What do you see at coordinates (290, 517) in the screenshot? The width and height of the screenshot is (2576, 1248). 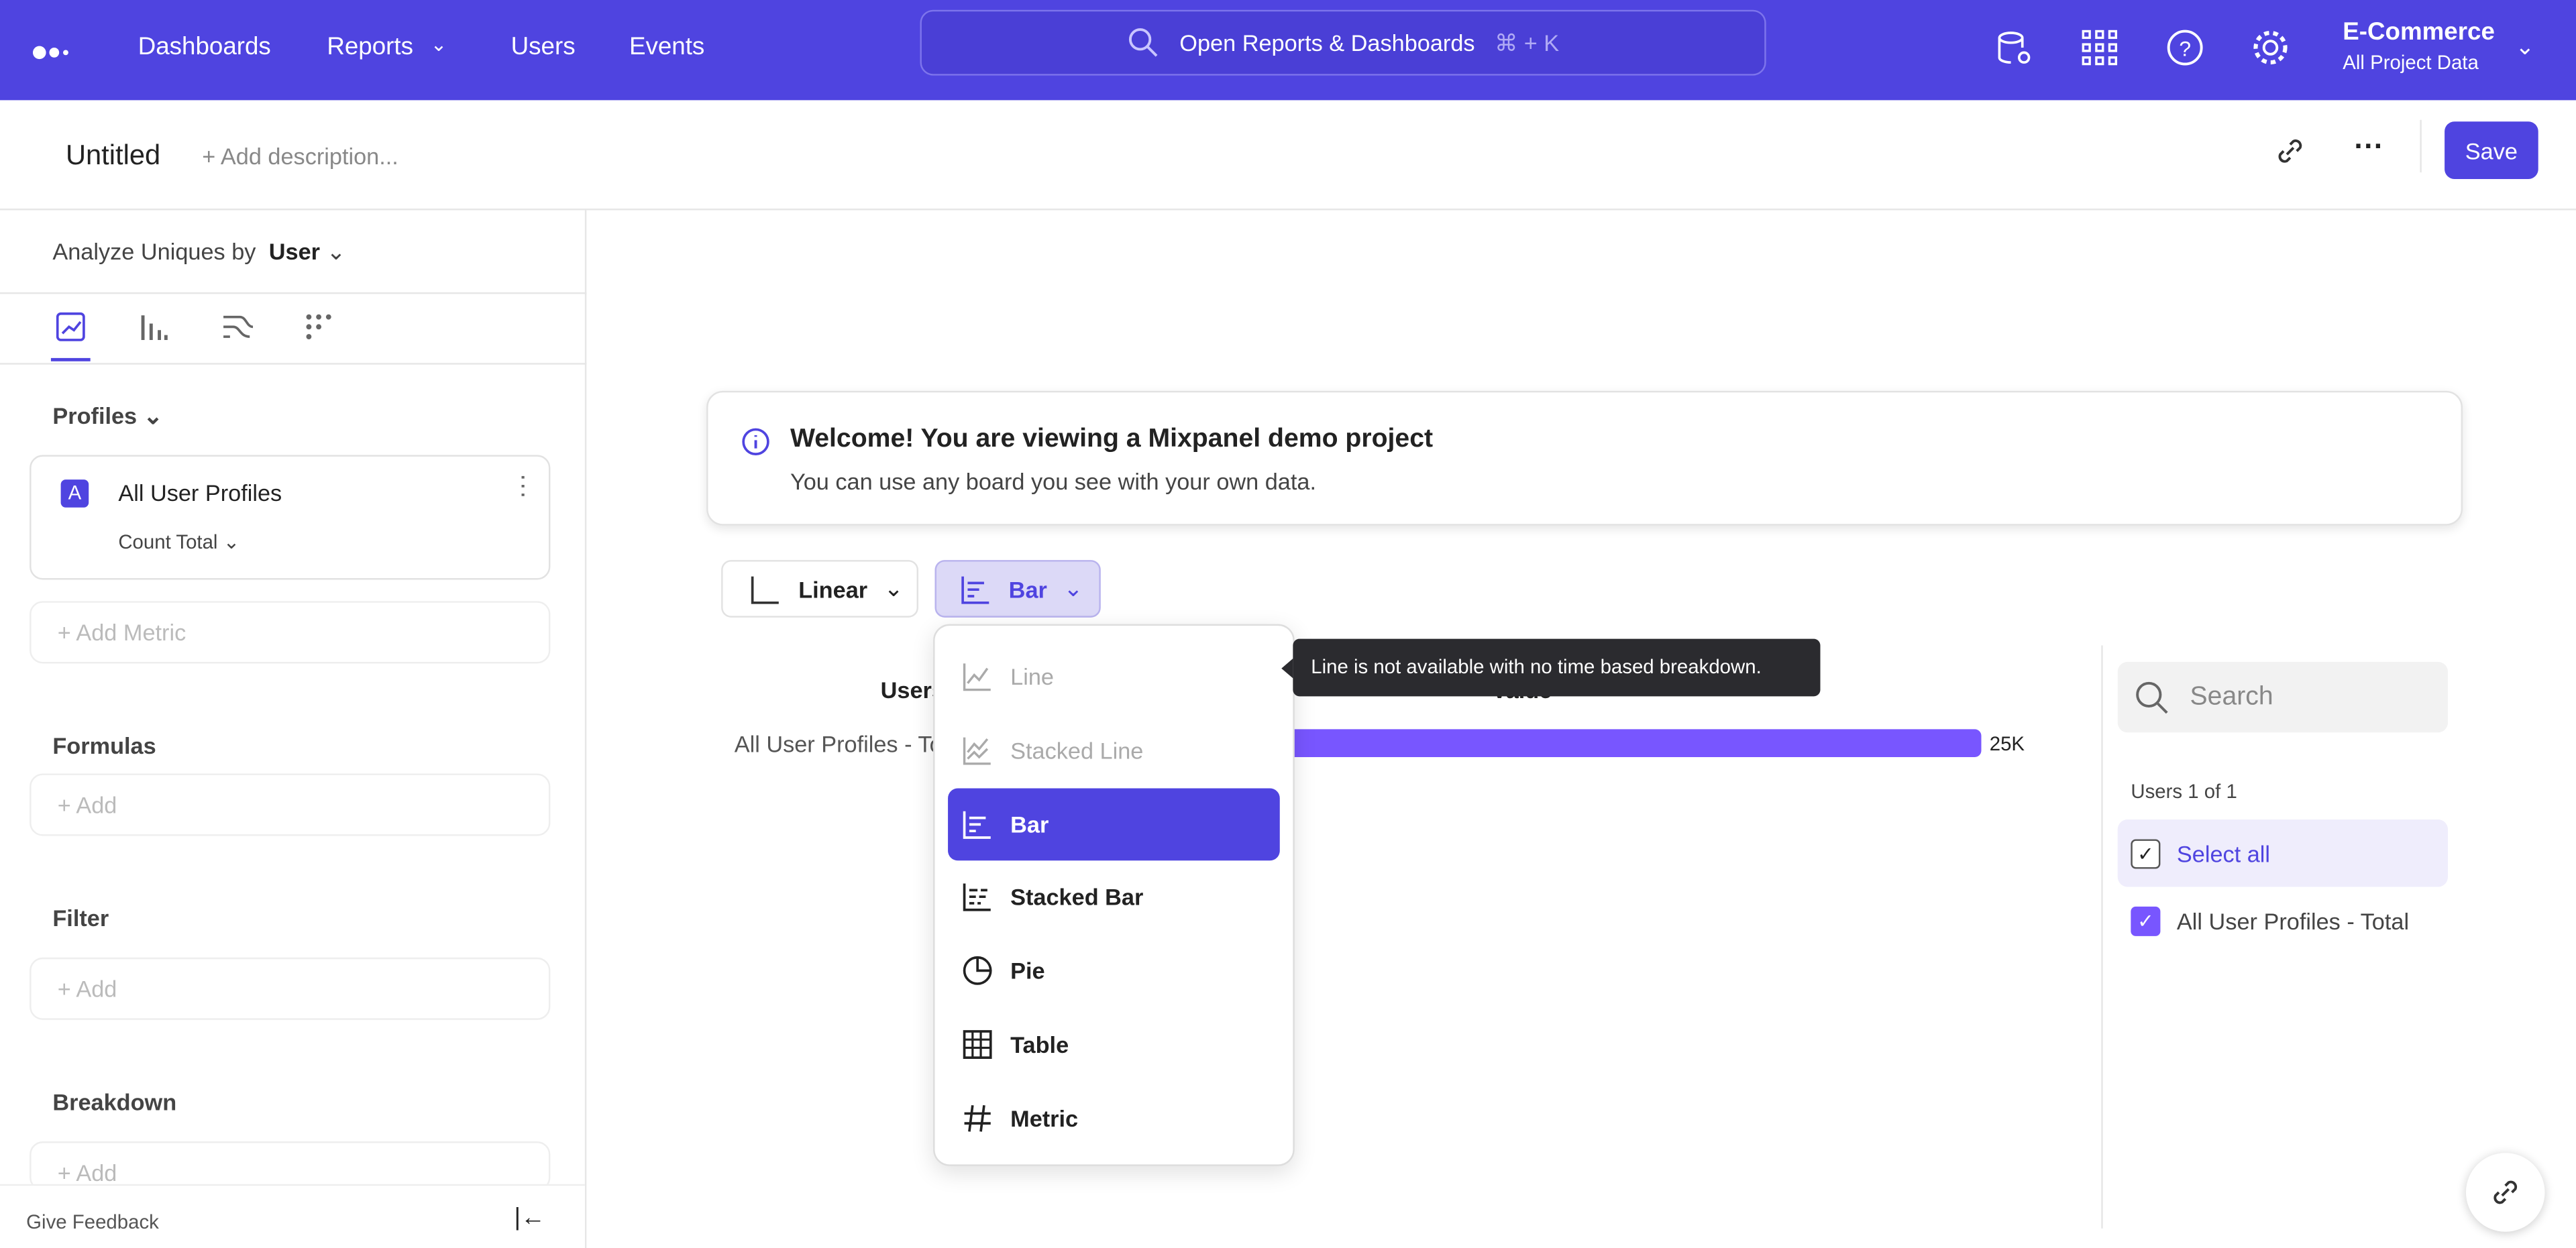 I see `metric-card: A All User Profiles ··· Count Total ⌄` at bounding box center [290, 517].